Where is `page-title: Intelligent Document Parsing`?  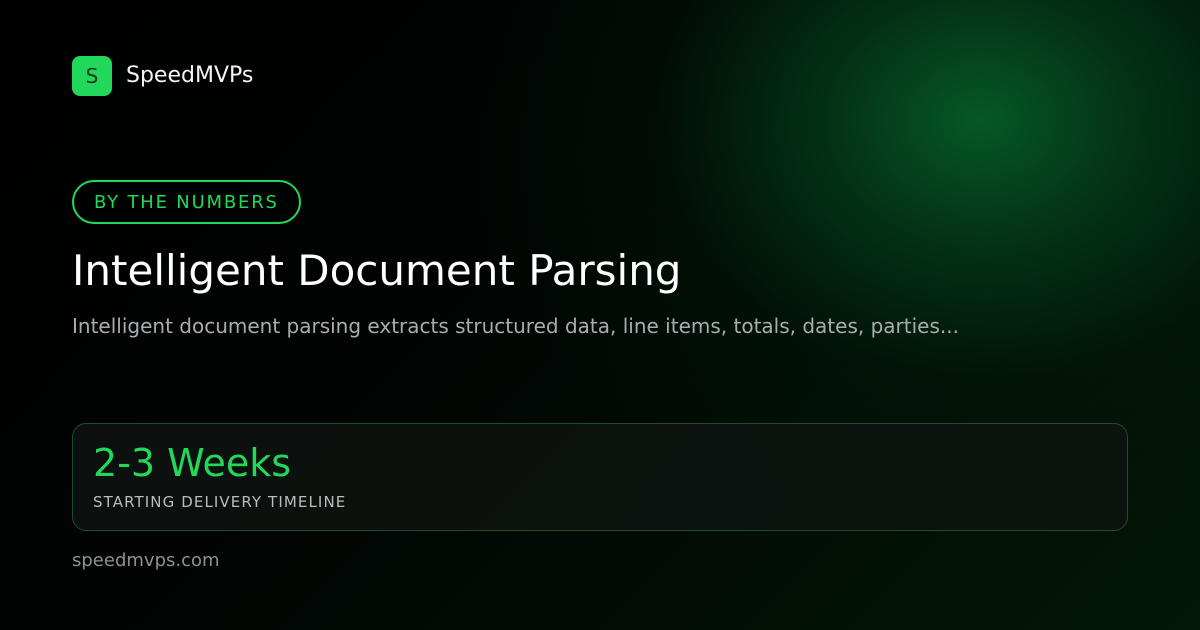
page-title: Intelligent Document Parsing is located at coordinates (377, 270).